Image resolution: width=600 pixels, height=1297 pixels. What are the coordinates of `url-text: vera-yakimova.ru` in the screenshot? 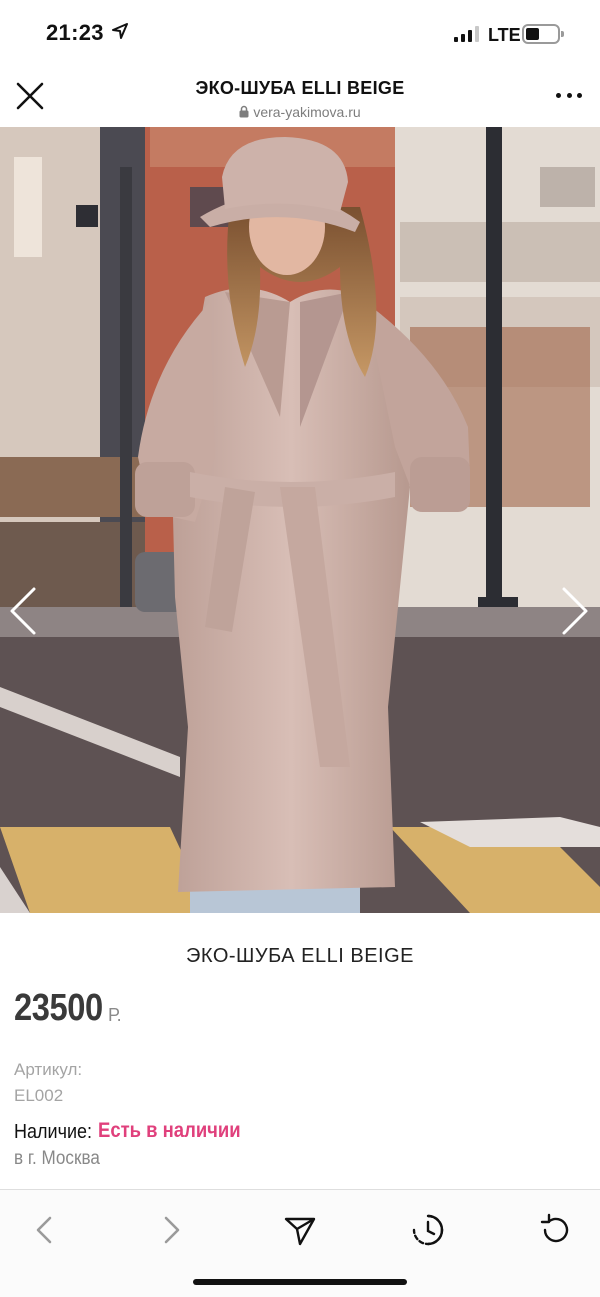 It's located at (307, 112).